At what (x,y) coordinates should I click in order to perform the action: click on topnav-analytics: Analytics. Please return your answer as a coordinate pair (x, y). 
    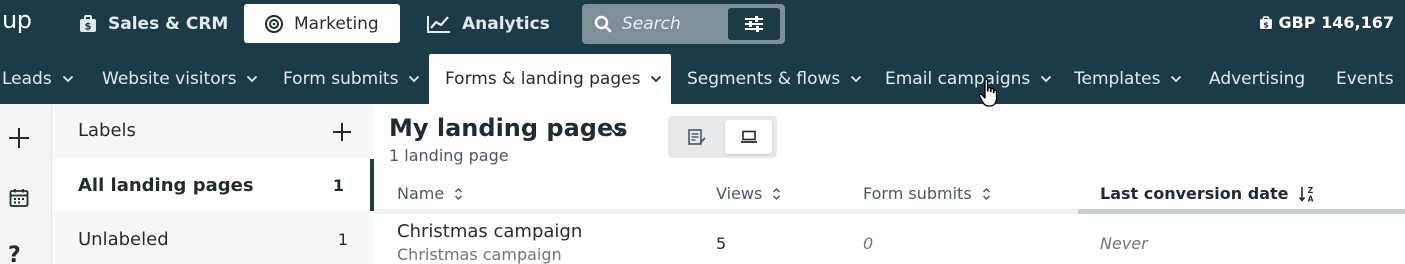
    Looking at the image, I should click on (488, 23).